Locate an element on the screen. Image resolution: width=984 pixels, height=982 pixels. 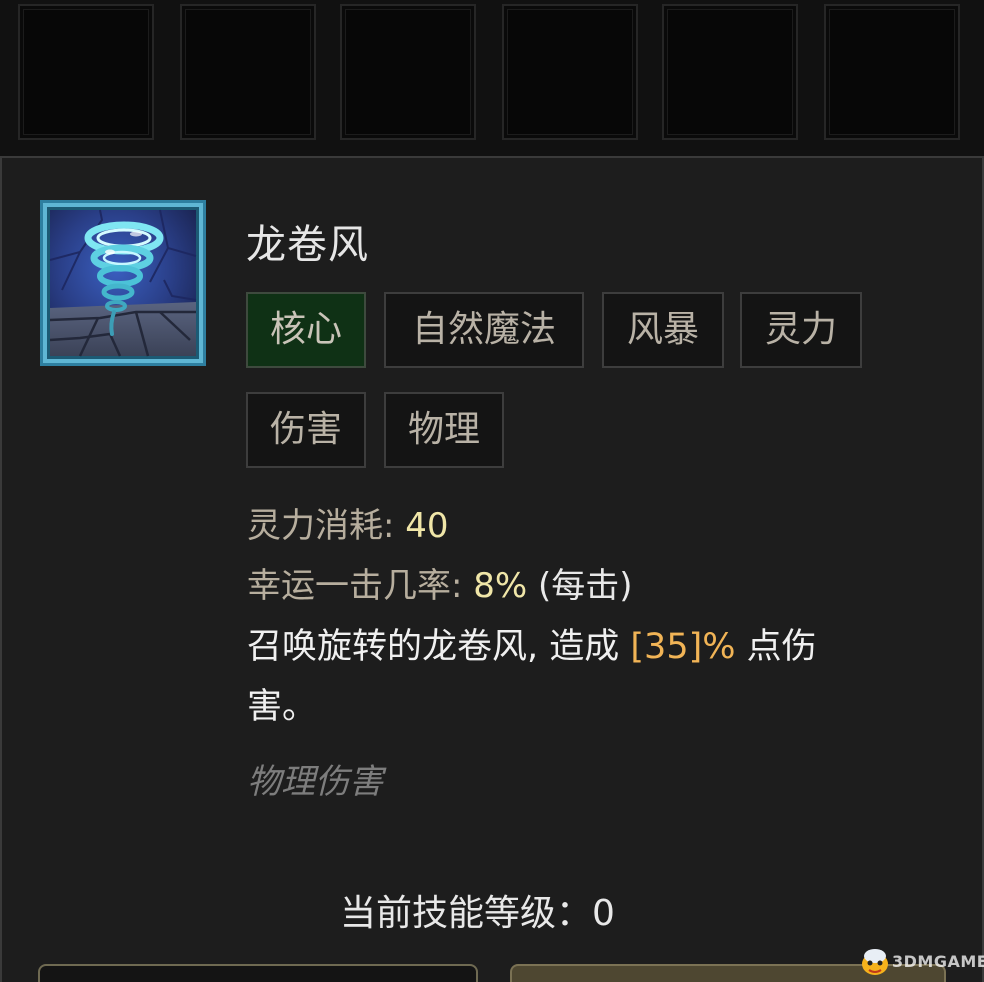
lucky-hit-suffix: (每击) is located at coordinates (580, 586).